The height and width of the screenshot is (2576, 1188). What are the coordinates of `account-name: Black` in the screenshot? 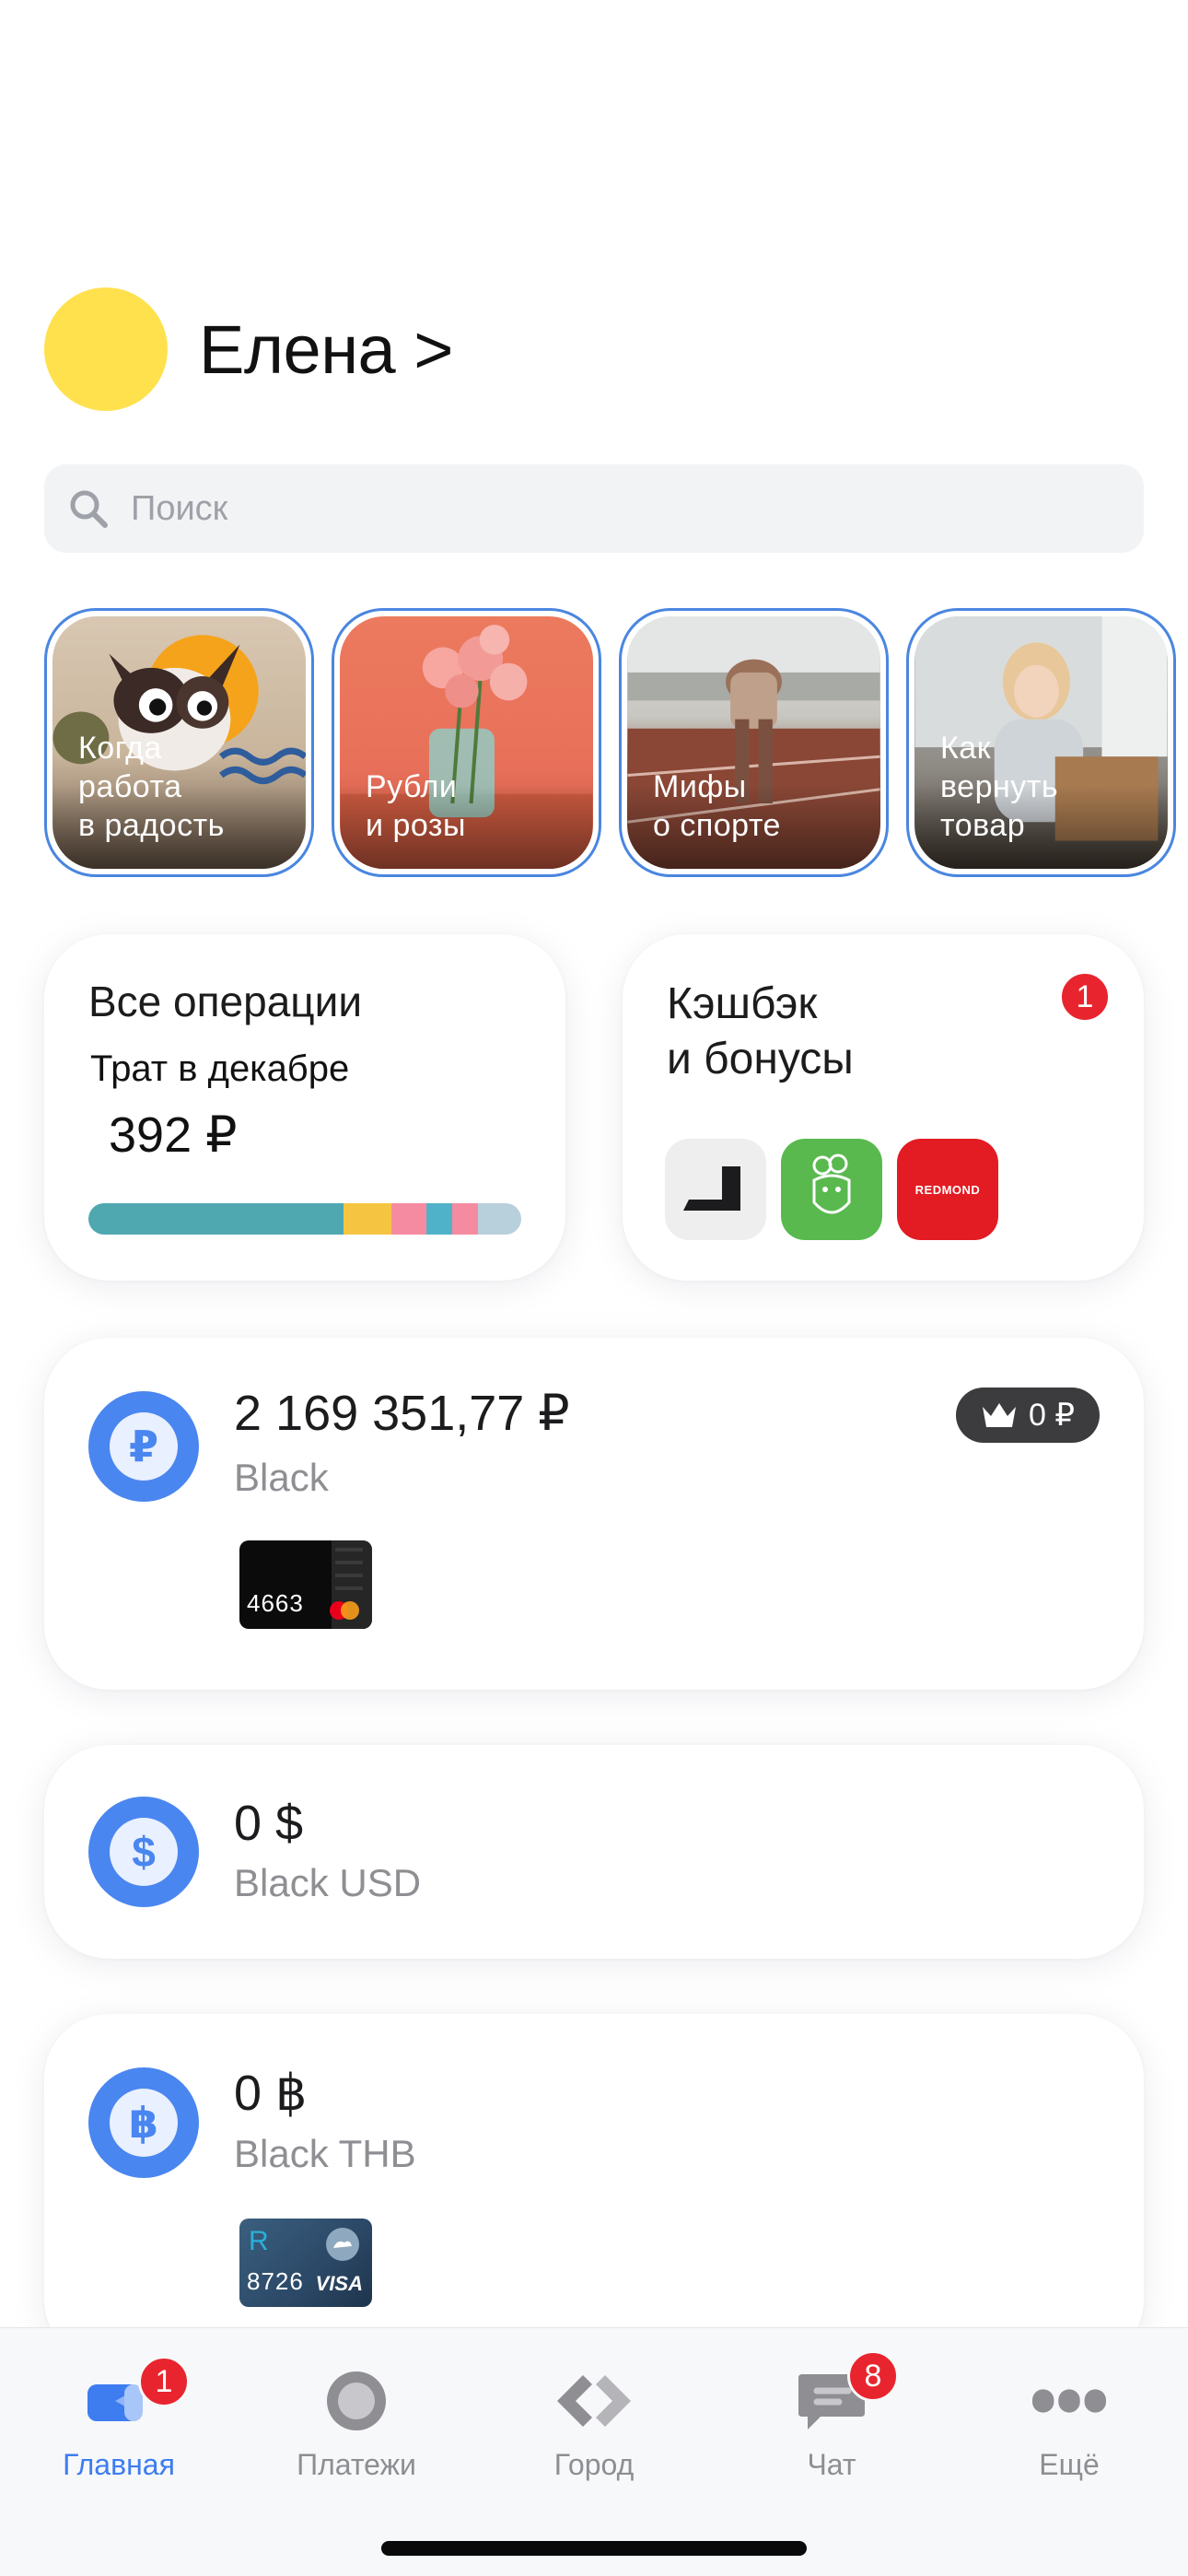 It's located at (281, 1477).